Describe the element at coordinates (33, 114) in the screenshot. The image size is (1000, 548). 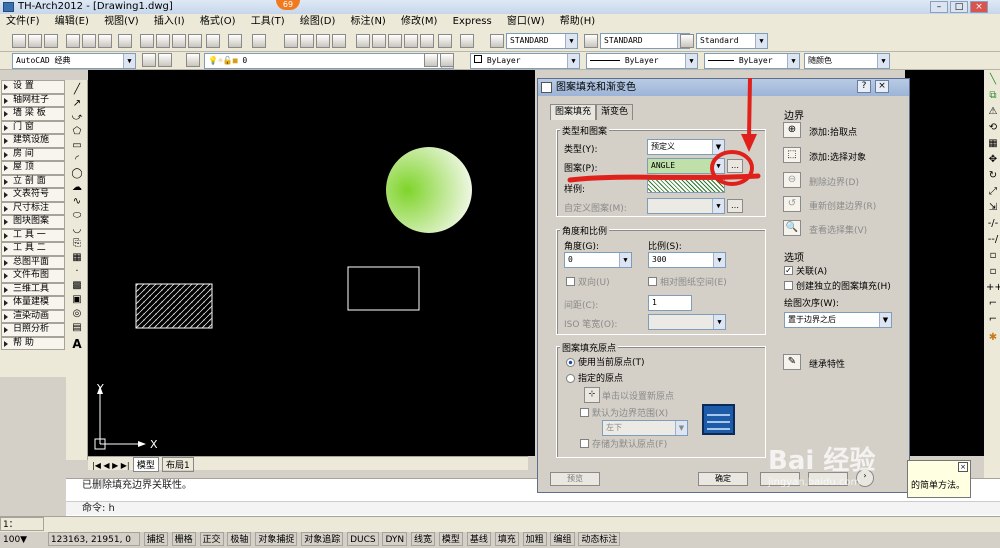
I see `tarch-tab-wall: 墙 梁 板` at that location.